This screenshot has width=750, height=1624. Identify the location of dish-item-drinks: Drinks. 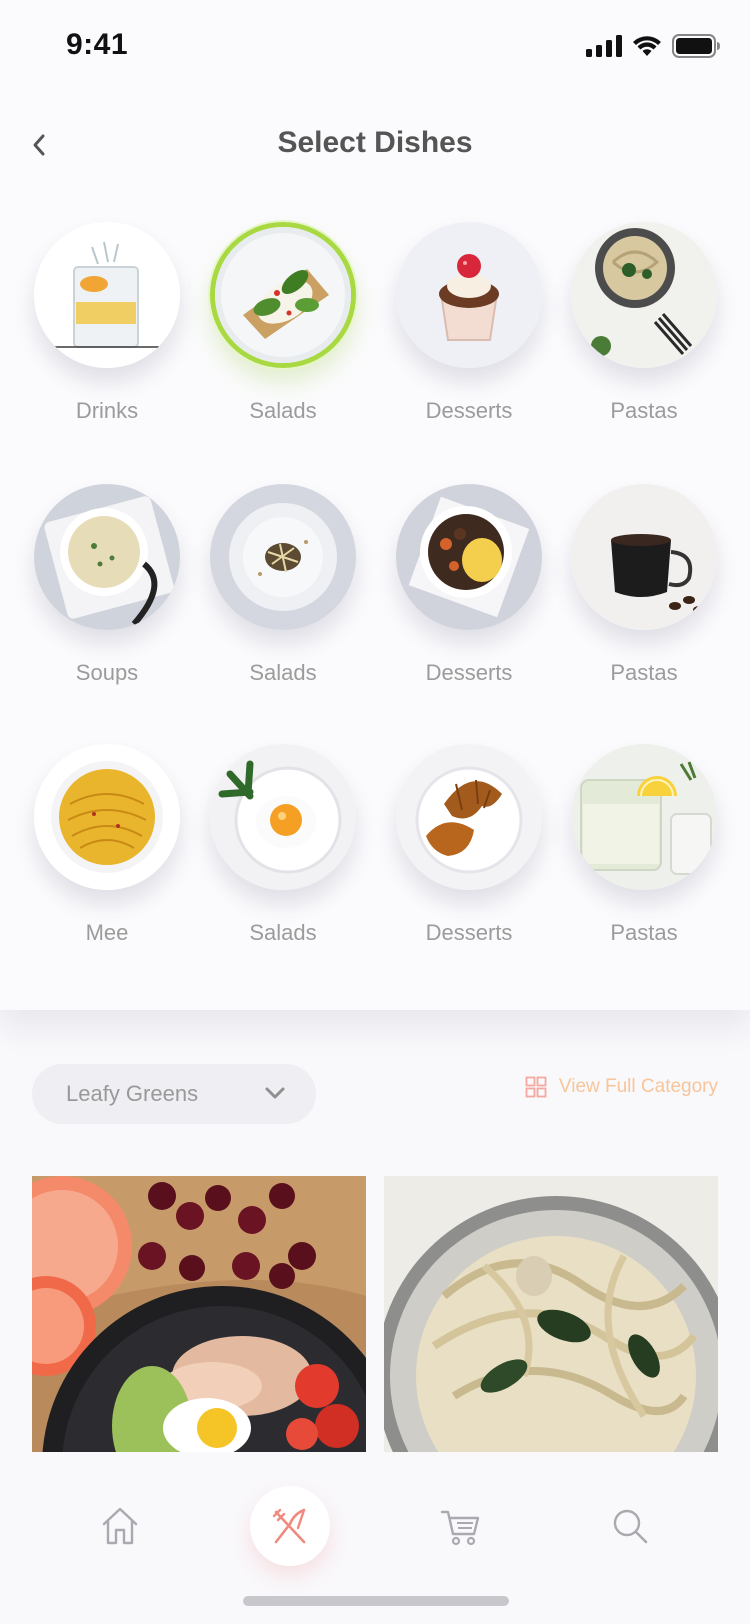
(107, 323).